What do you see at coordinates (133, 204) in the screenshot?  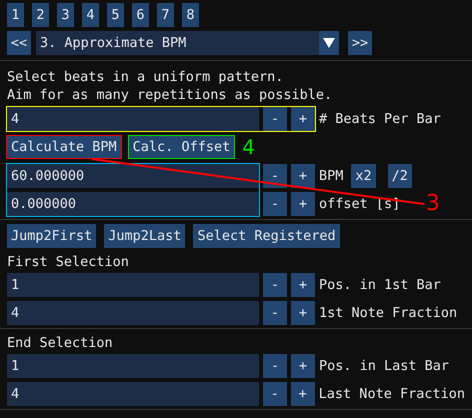 I see `number-field: 0.000000` at bounding box center [133, 204].